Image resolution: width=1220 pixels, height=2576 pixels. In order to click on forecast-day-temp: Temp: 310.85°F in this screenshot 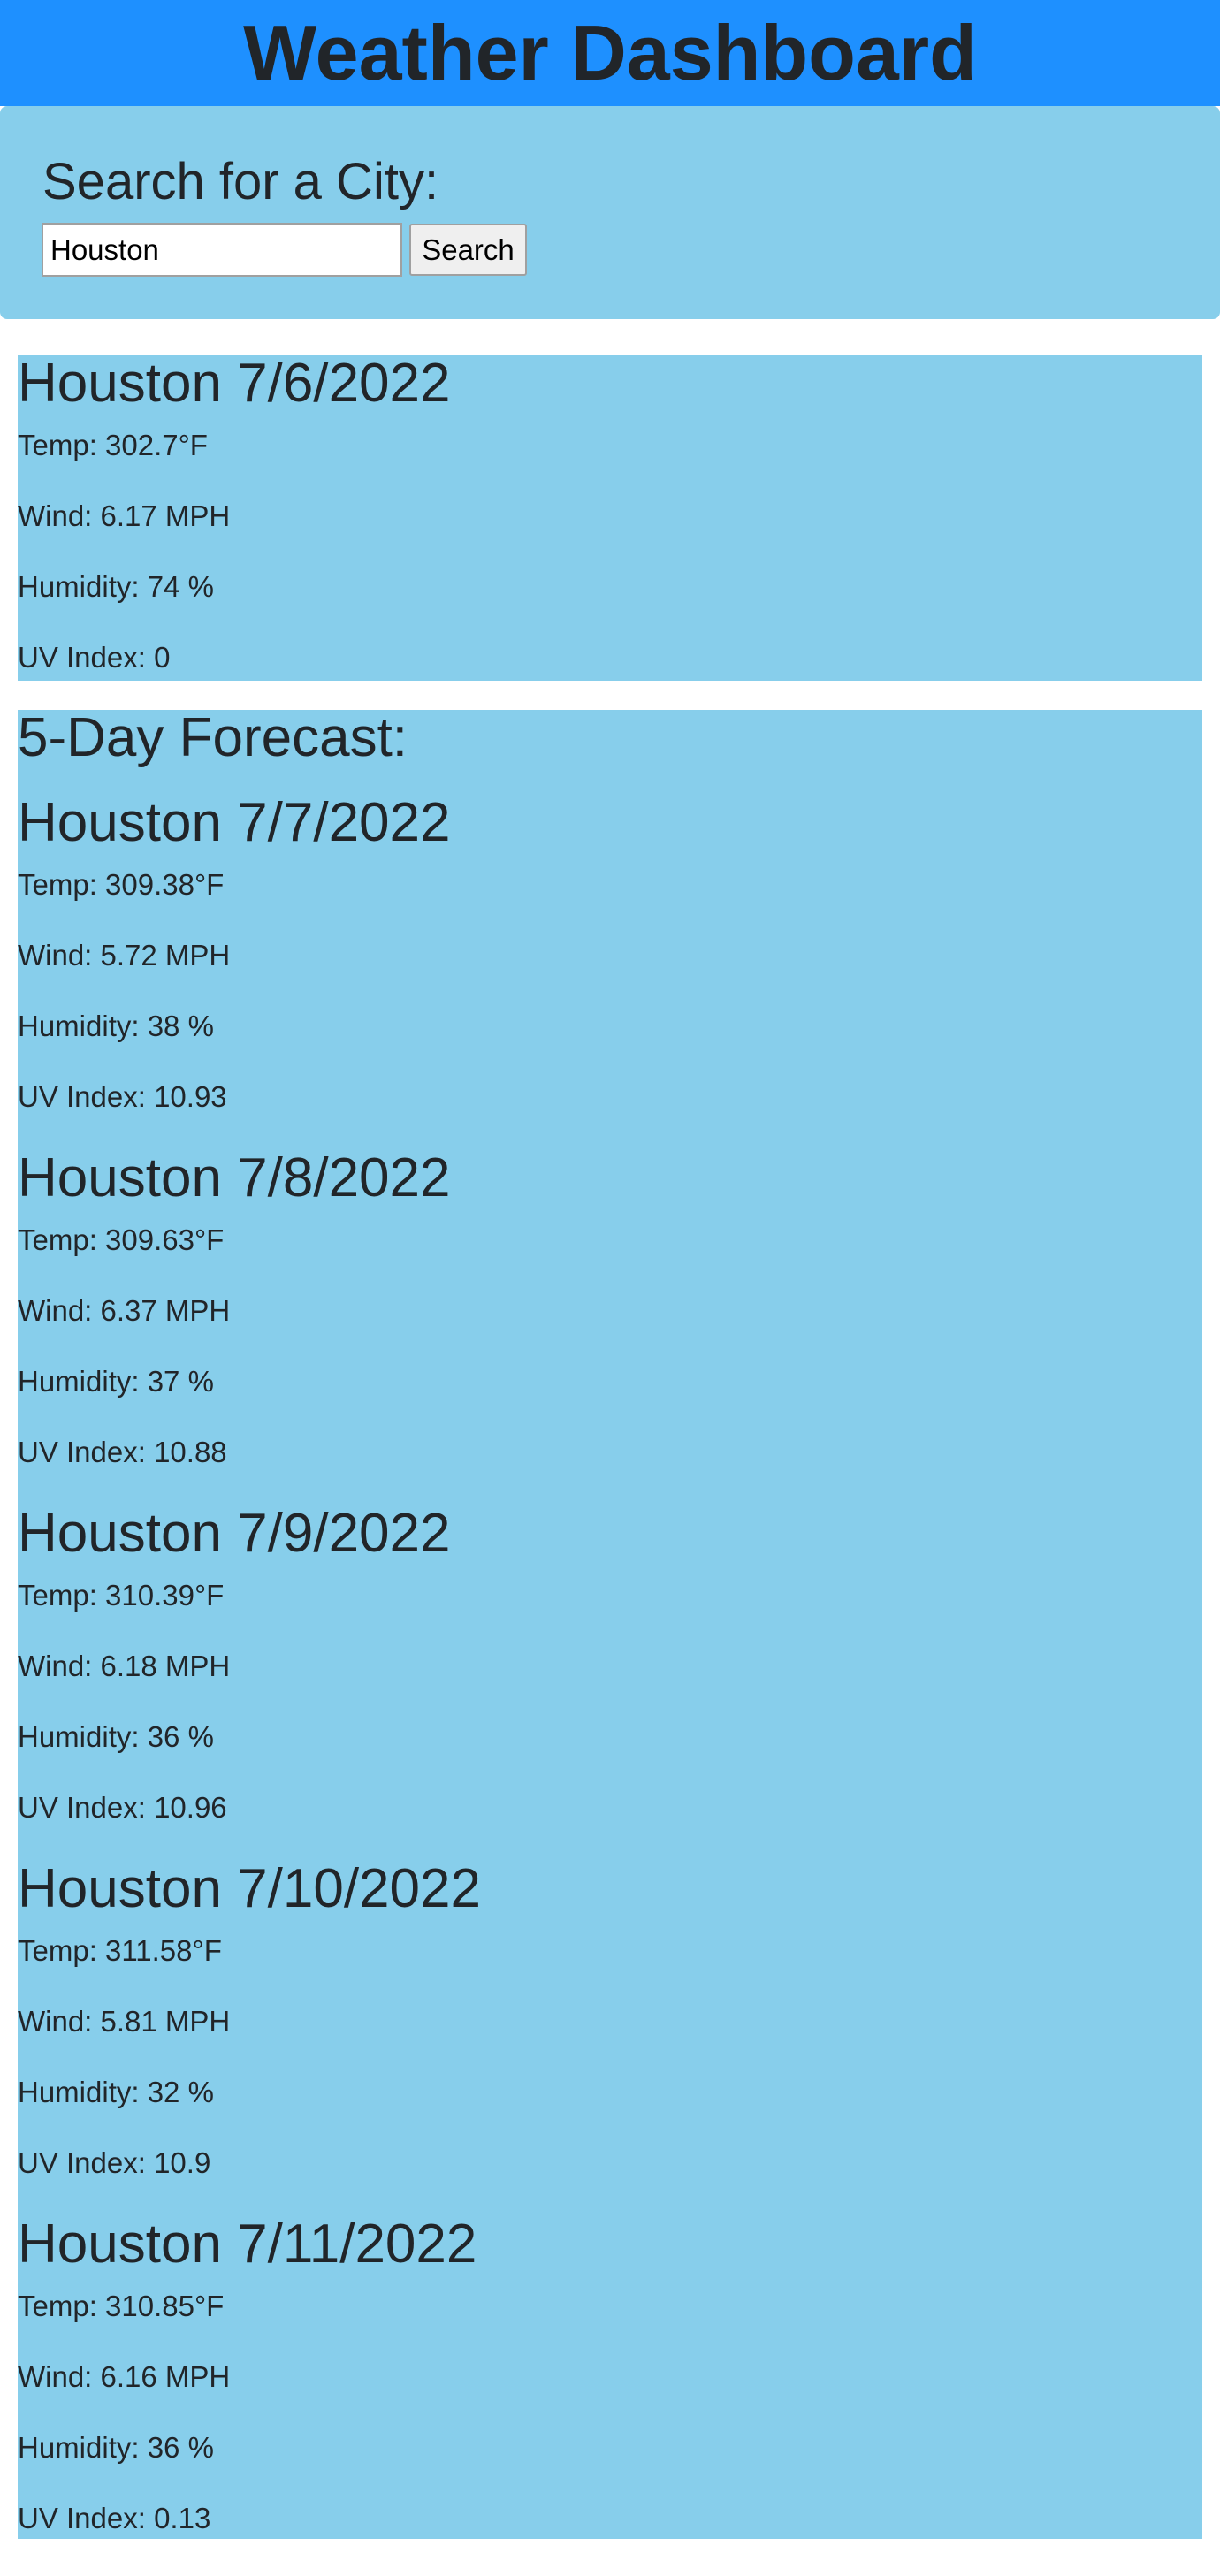, I will do `click(121, 2306)`.